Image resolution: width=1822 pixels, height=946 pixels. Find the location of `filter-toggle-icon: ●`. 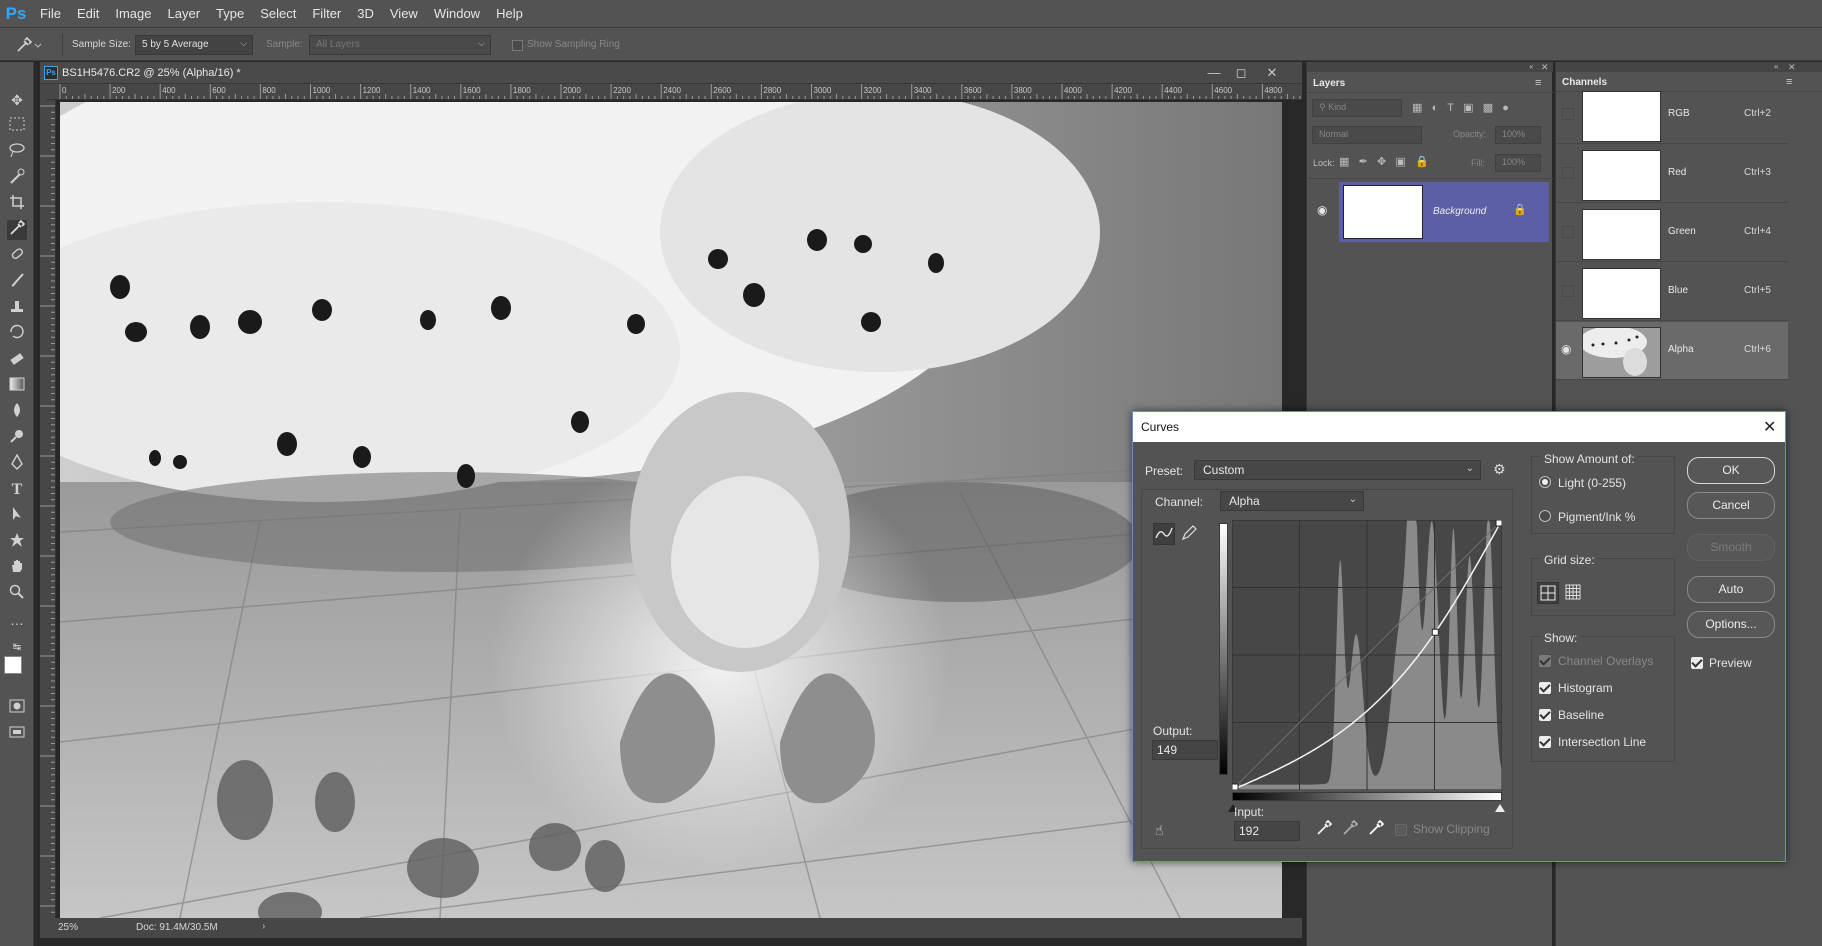

filter-toggle-icon: ● is located at coordinates (1505, 108).